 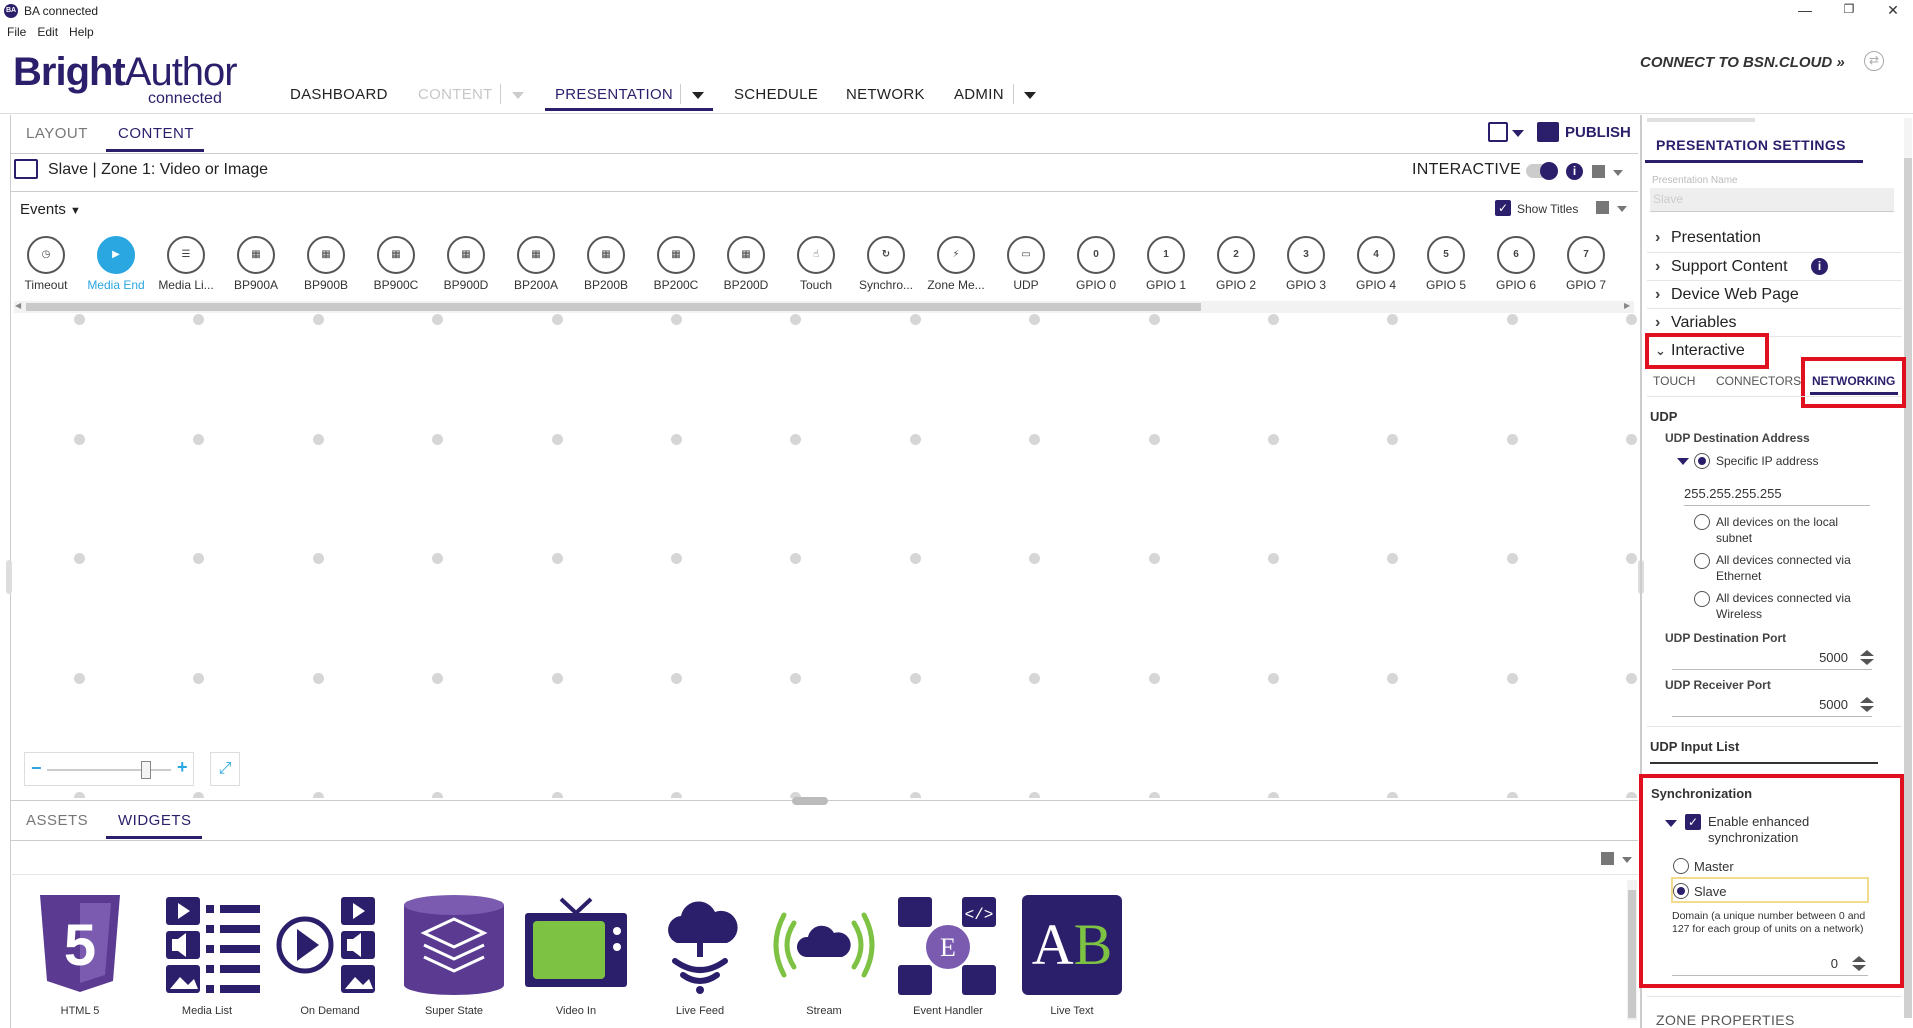 I want to click on event-bp900b: ▦ BP900B, so click(x=326, y=264).